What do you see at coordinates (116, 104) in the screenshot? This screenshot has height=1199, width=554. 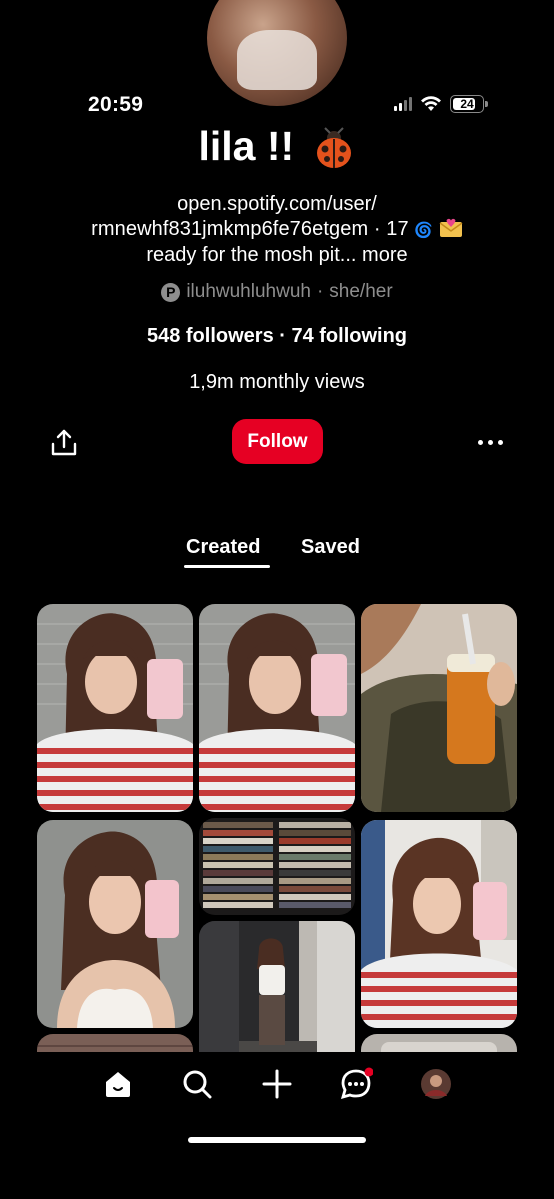 I see `status-time: 20:59` at bounding box center [116, 104].